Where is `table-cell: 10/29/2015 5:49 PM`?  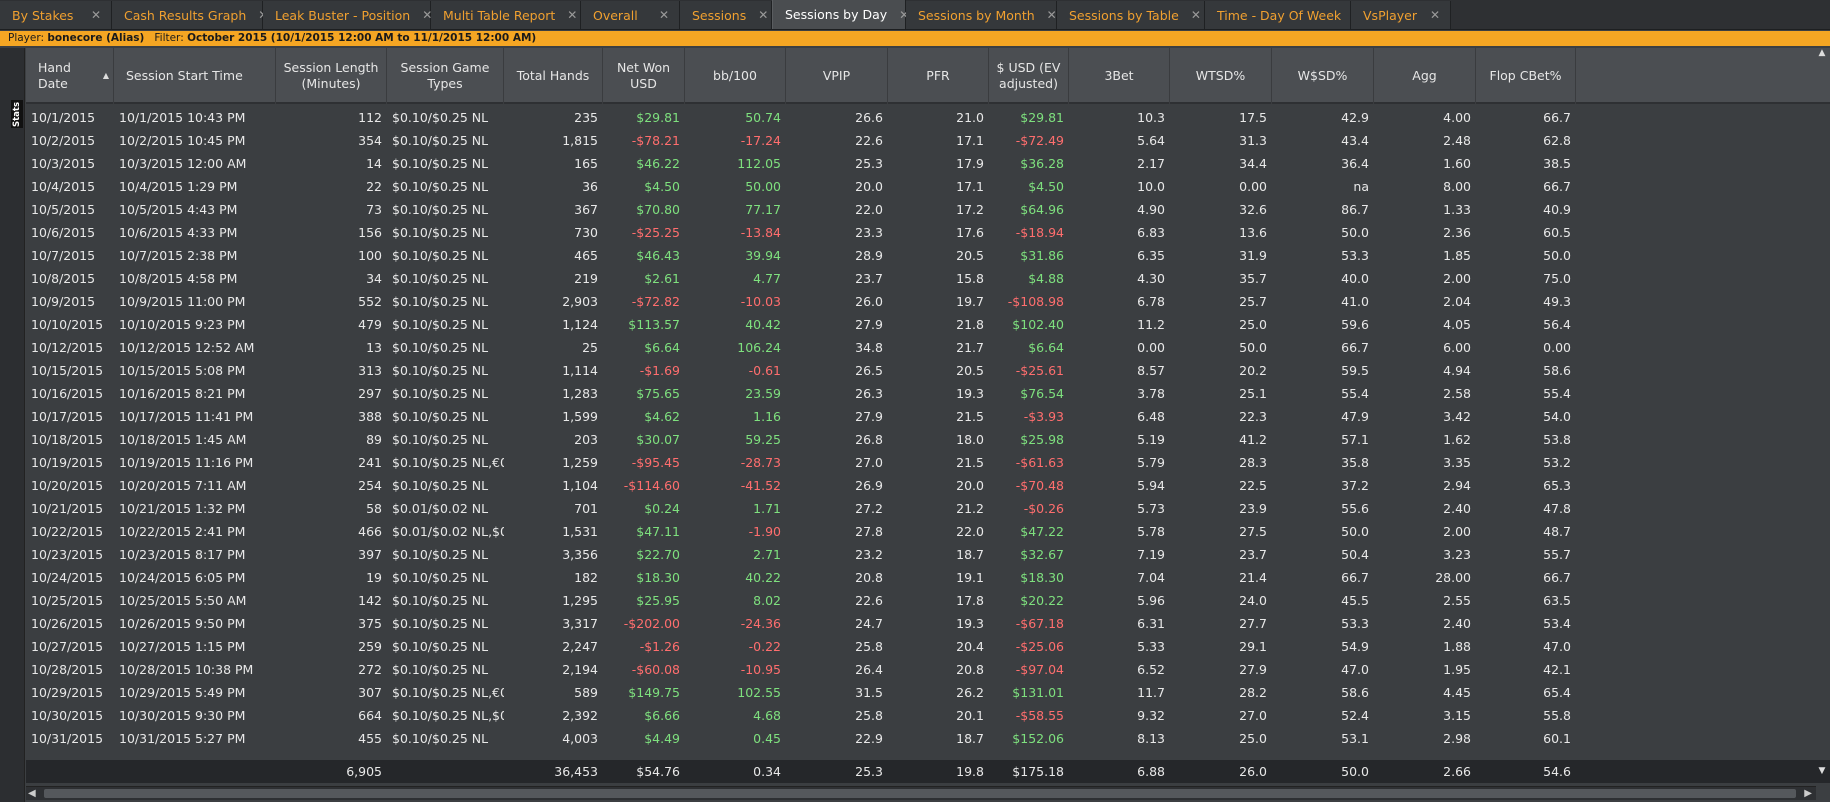 table-cell: 10/29/2015 5:49 PM is located at coordinates (182, 692).